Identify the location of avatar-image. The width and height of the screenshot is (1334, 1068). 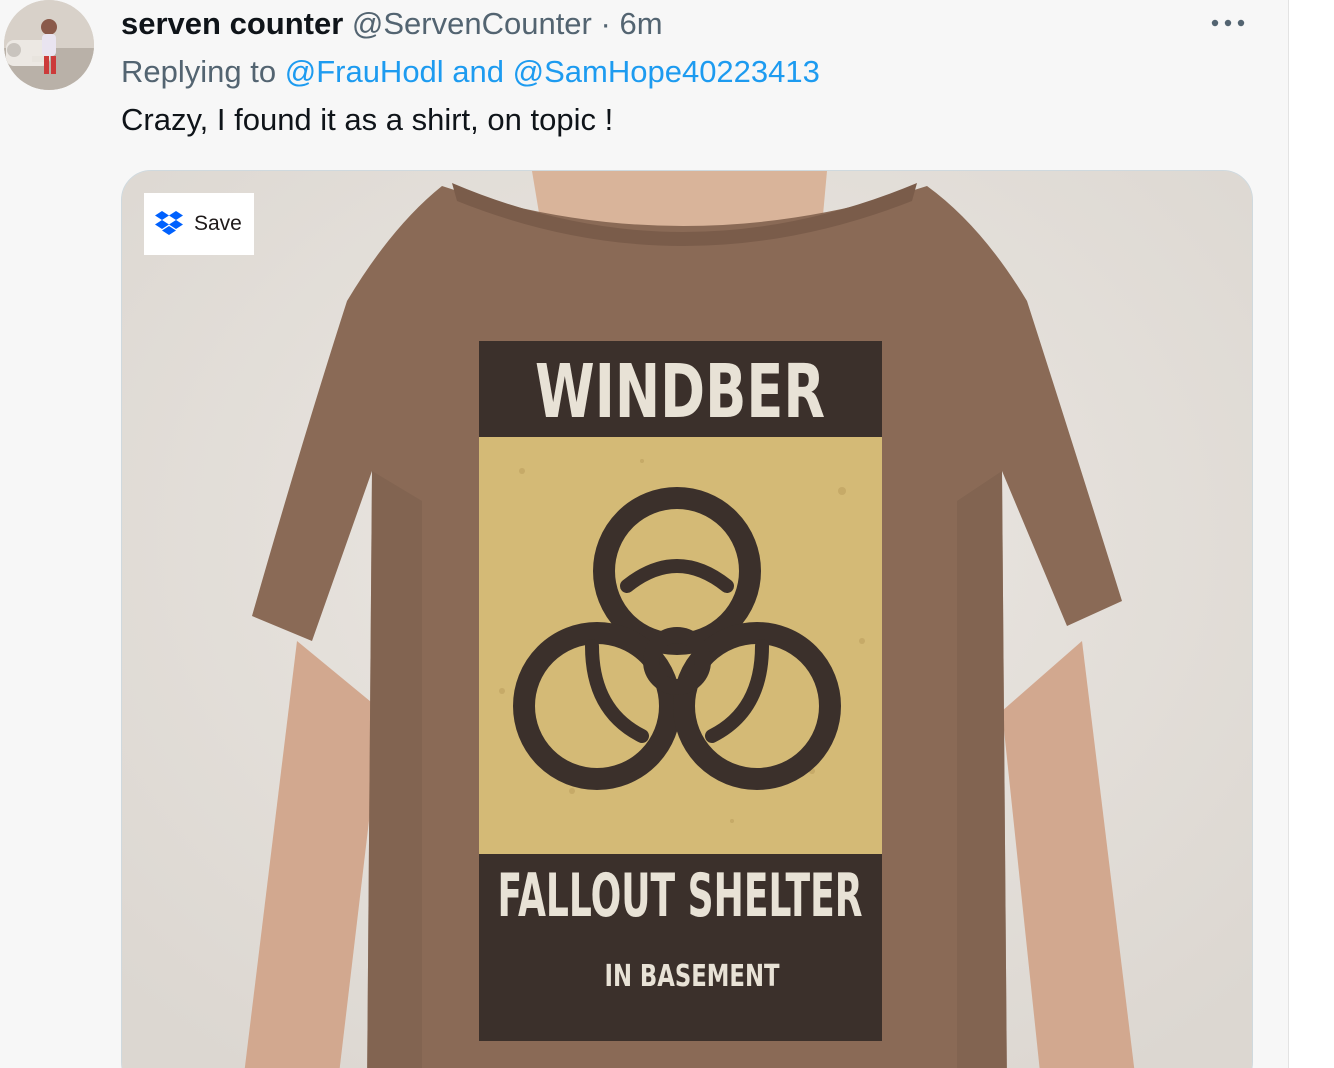
(49, 45).